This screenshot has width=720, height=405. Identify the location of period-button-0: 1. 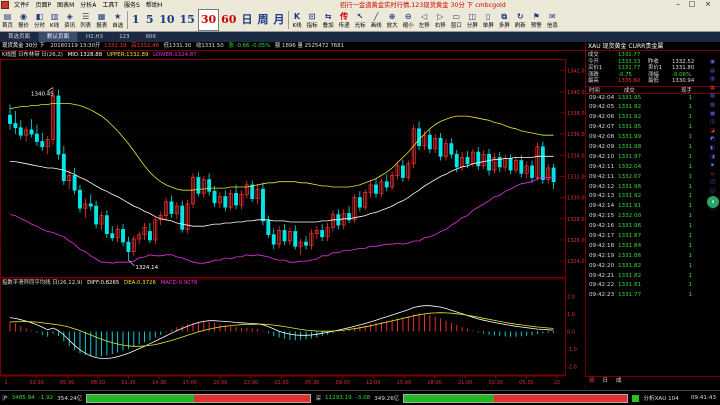
(136, 20).